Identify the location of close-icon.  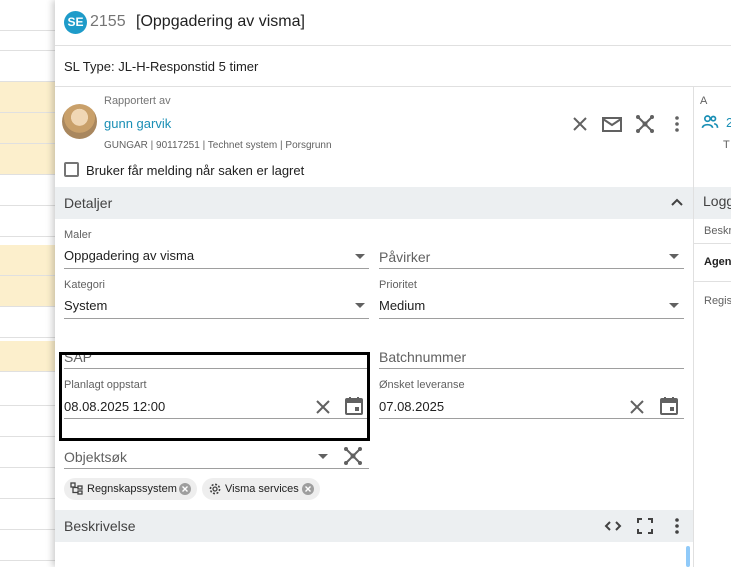
(580, 124).